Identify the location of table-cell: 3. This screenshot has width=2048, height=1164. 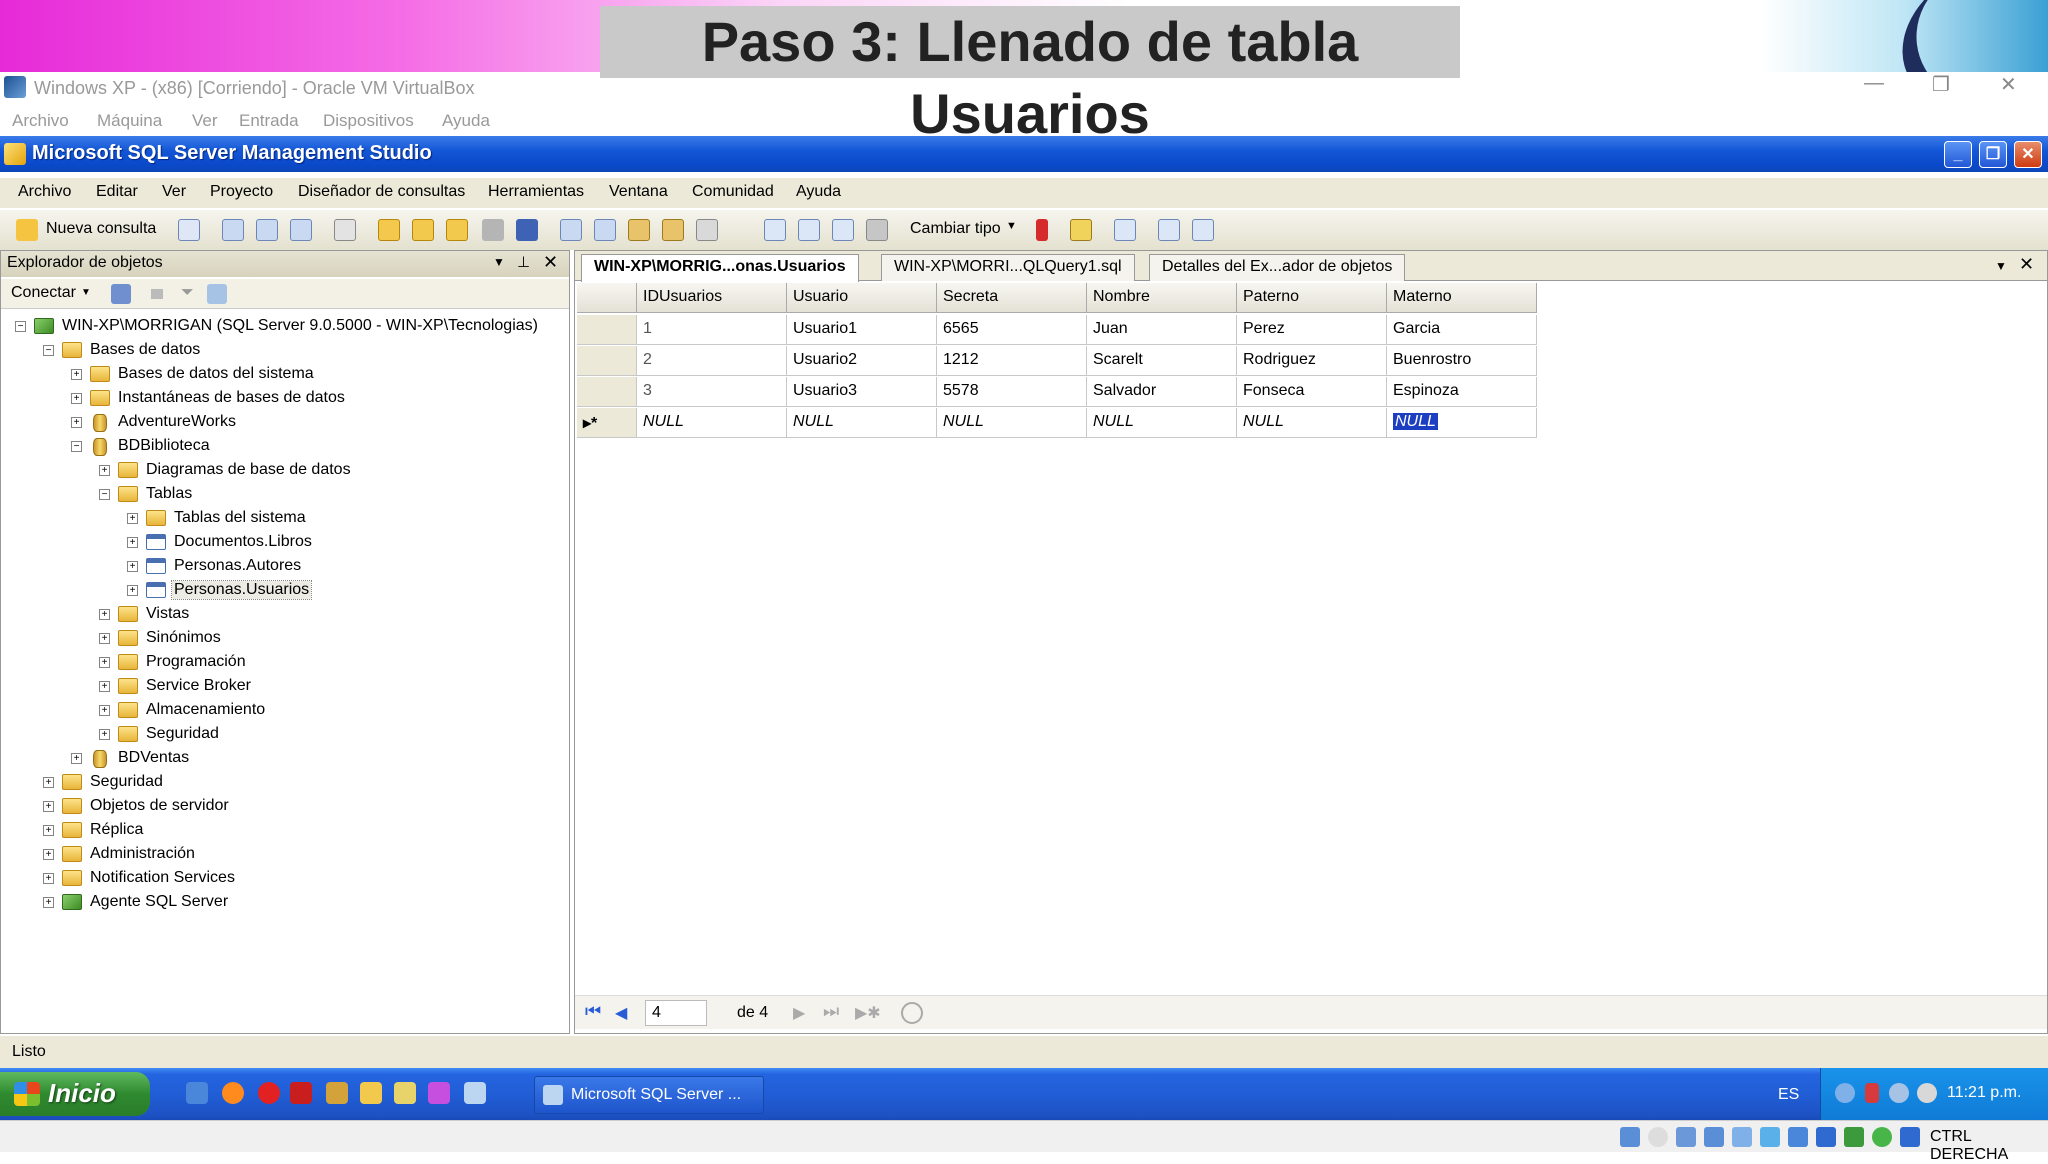
(712, 392).